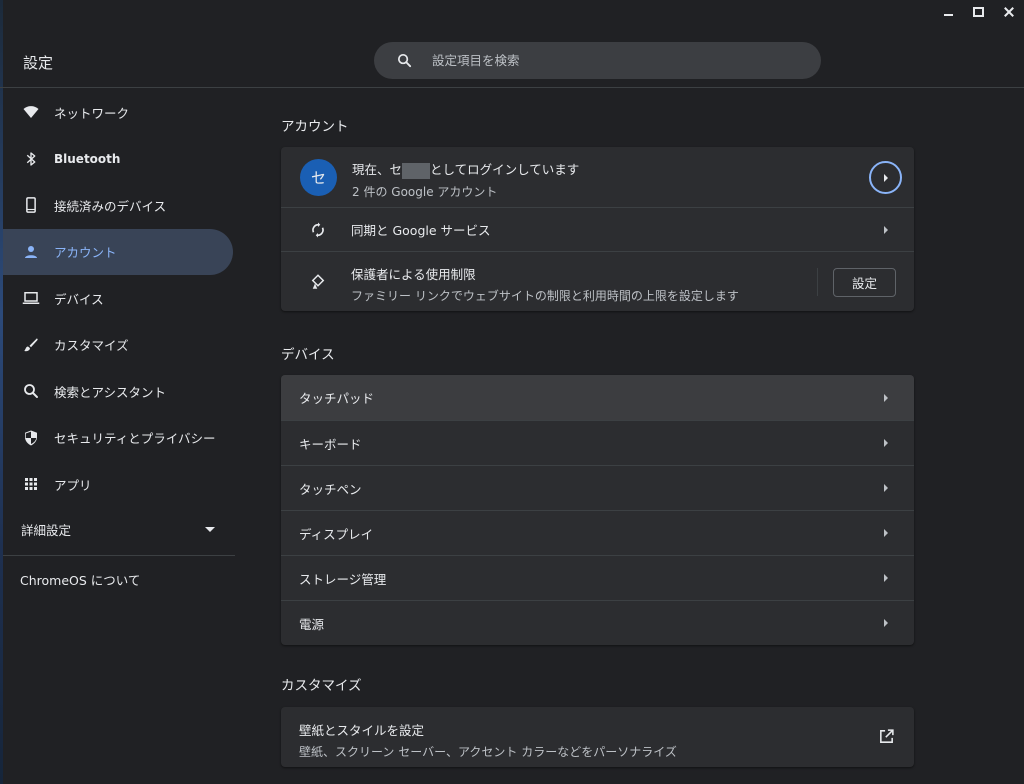 This screenshot has width=1024, height=784. Describe the element at coordinates (110, 392) in the screenshot. I see `sidebar-item-label: 検索とアシスタント` at that location.